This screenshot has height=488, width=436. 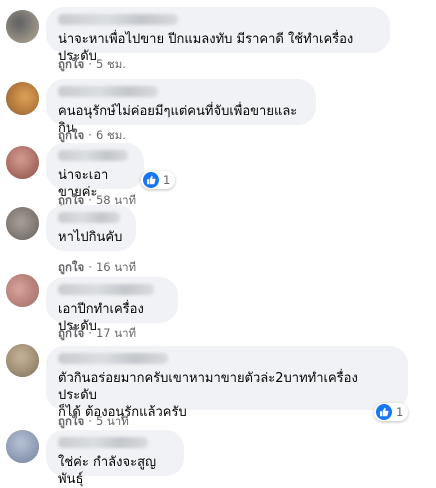 What do you see at coordinates (111, 64) in the screenshot?
I see `timestamp: 5 ชม.` at bounding box center [111, 64].